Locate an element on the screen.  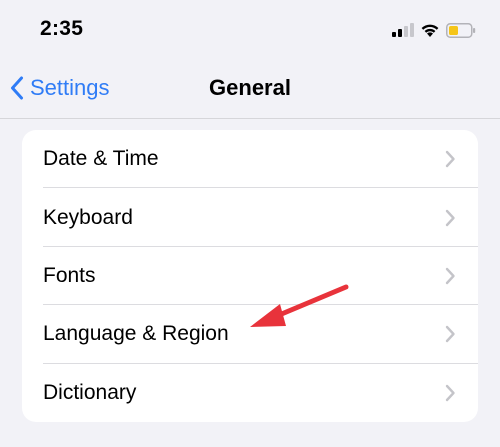
back-button-label: Settings is located at coordinates (70, 87).